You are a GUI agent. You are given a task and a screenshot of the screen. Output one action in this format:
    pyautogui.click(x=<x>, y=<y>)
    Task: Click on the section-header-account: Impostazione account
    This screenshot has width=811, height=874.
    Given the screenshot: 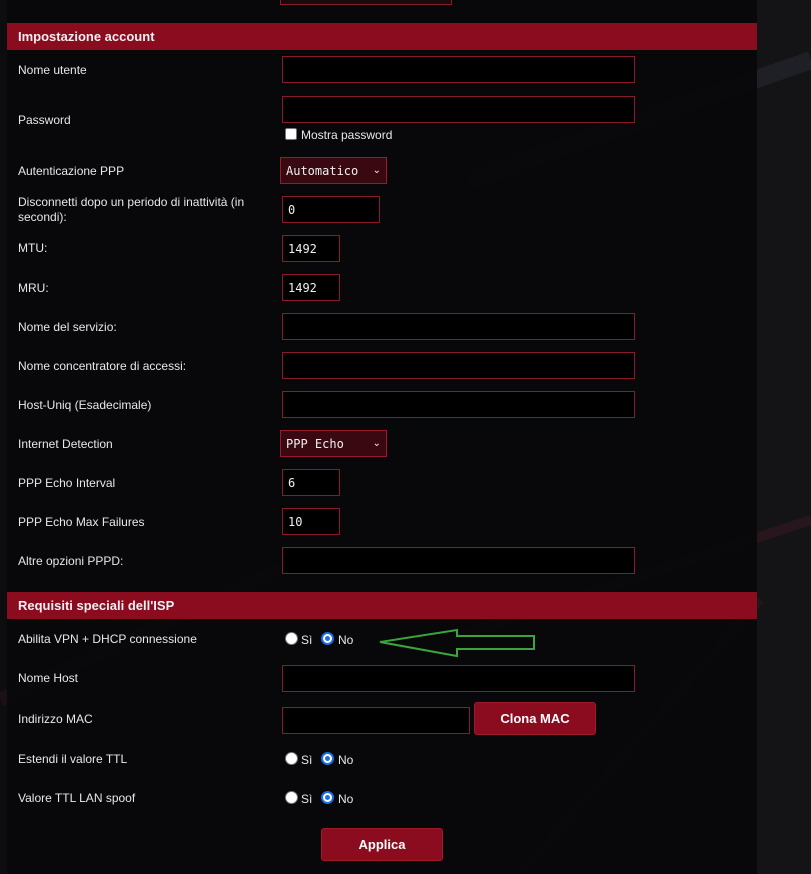 What is the action you would take?
    pyautogui.click(x=382, y=36)
    